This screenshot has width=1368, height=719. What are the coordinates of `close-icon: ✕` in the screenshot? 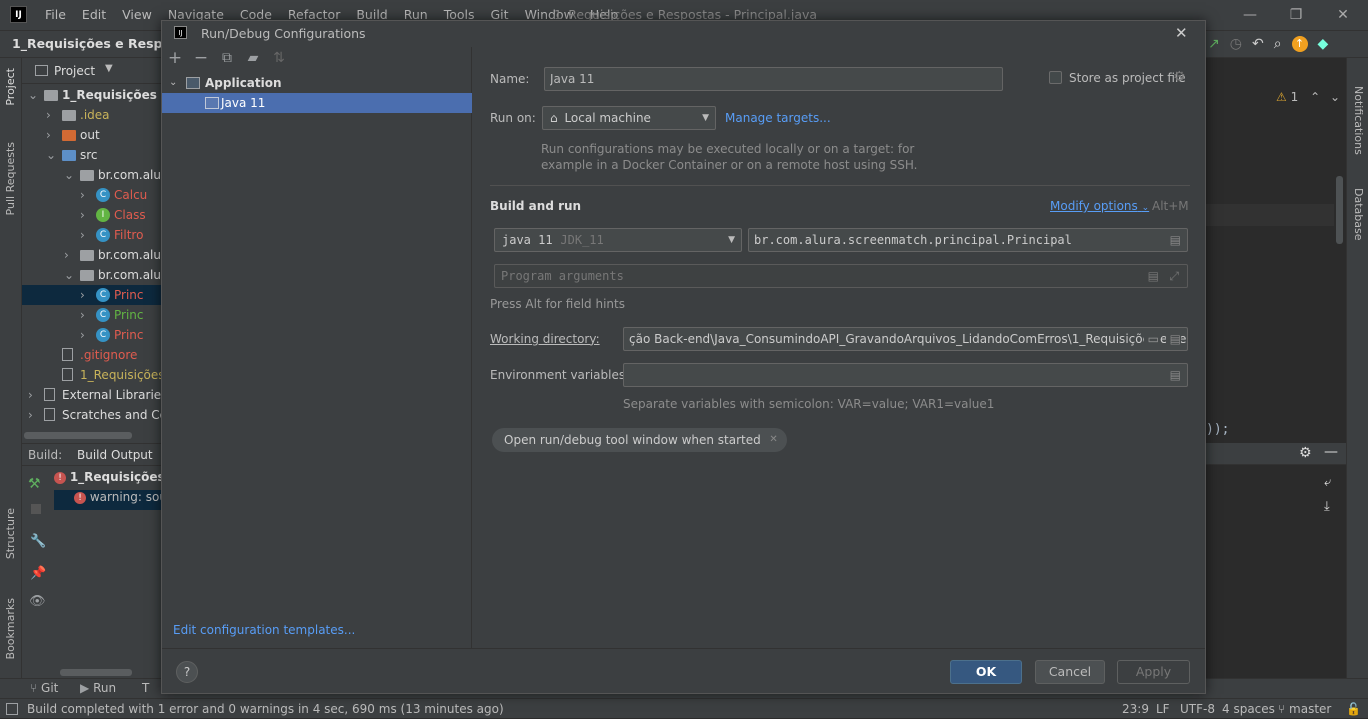 It's located at (773, 440).